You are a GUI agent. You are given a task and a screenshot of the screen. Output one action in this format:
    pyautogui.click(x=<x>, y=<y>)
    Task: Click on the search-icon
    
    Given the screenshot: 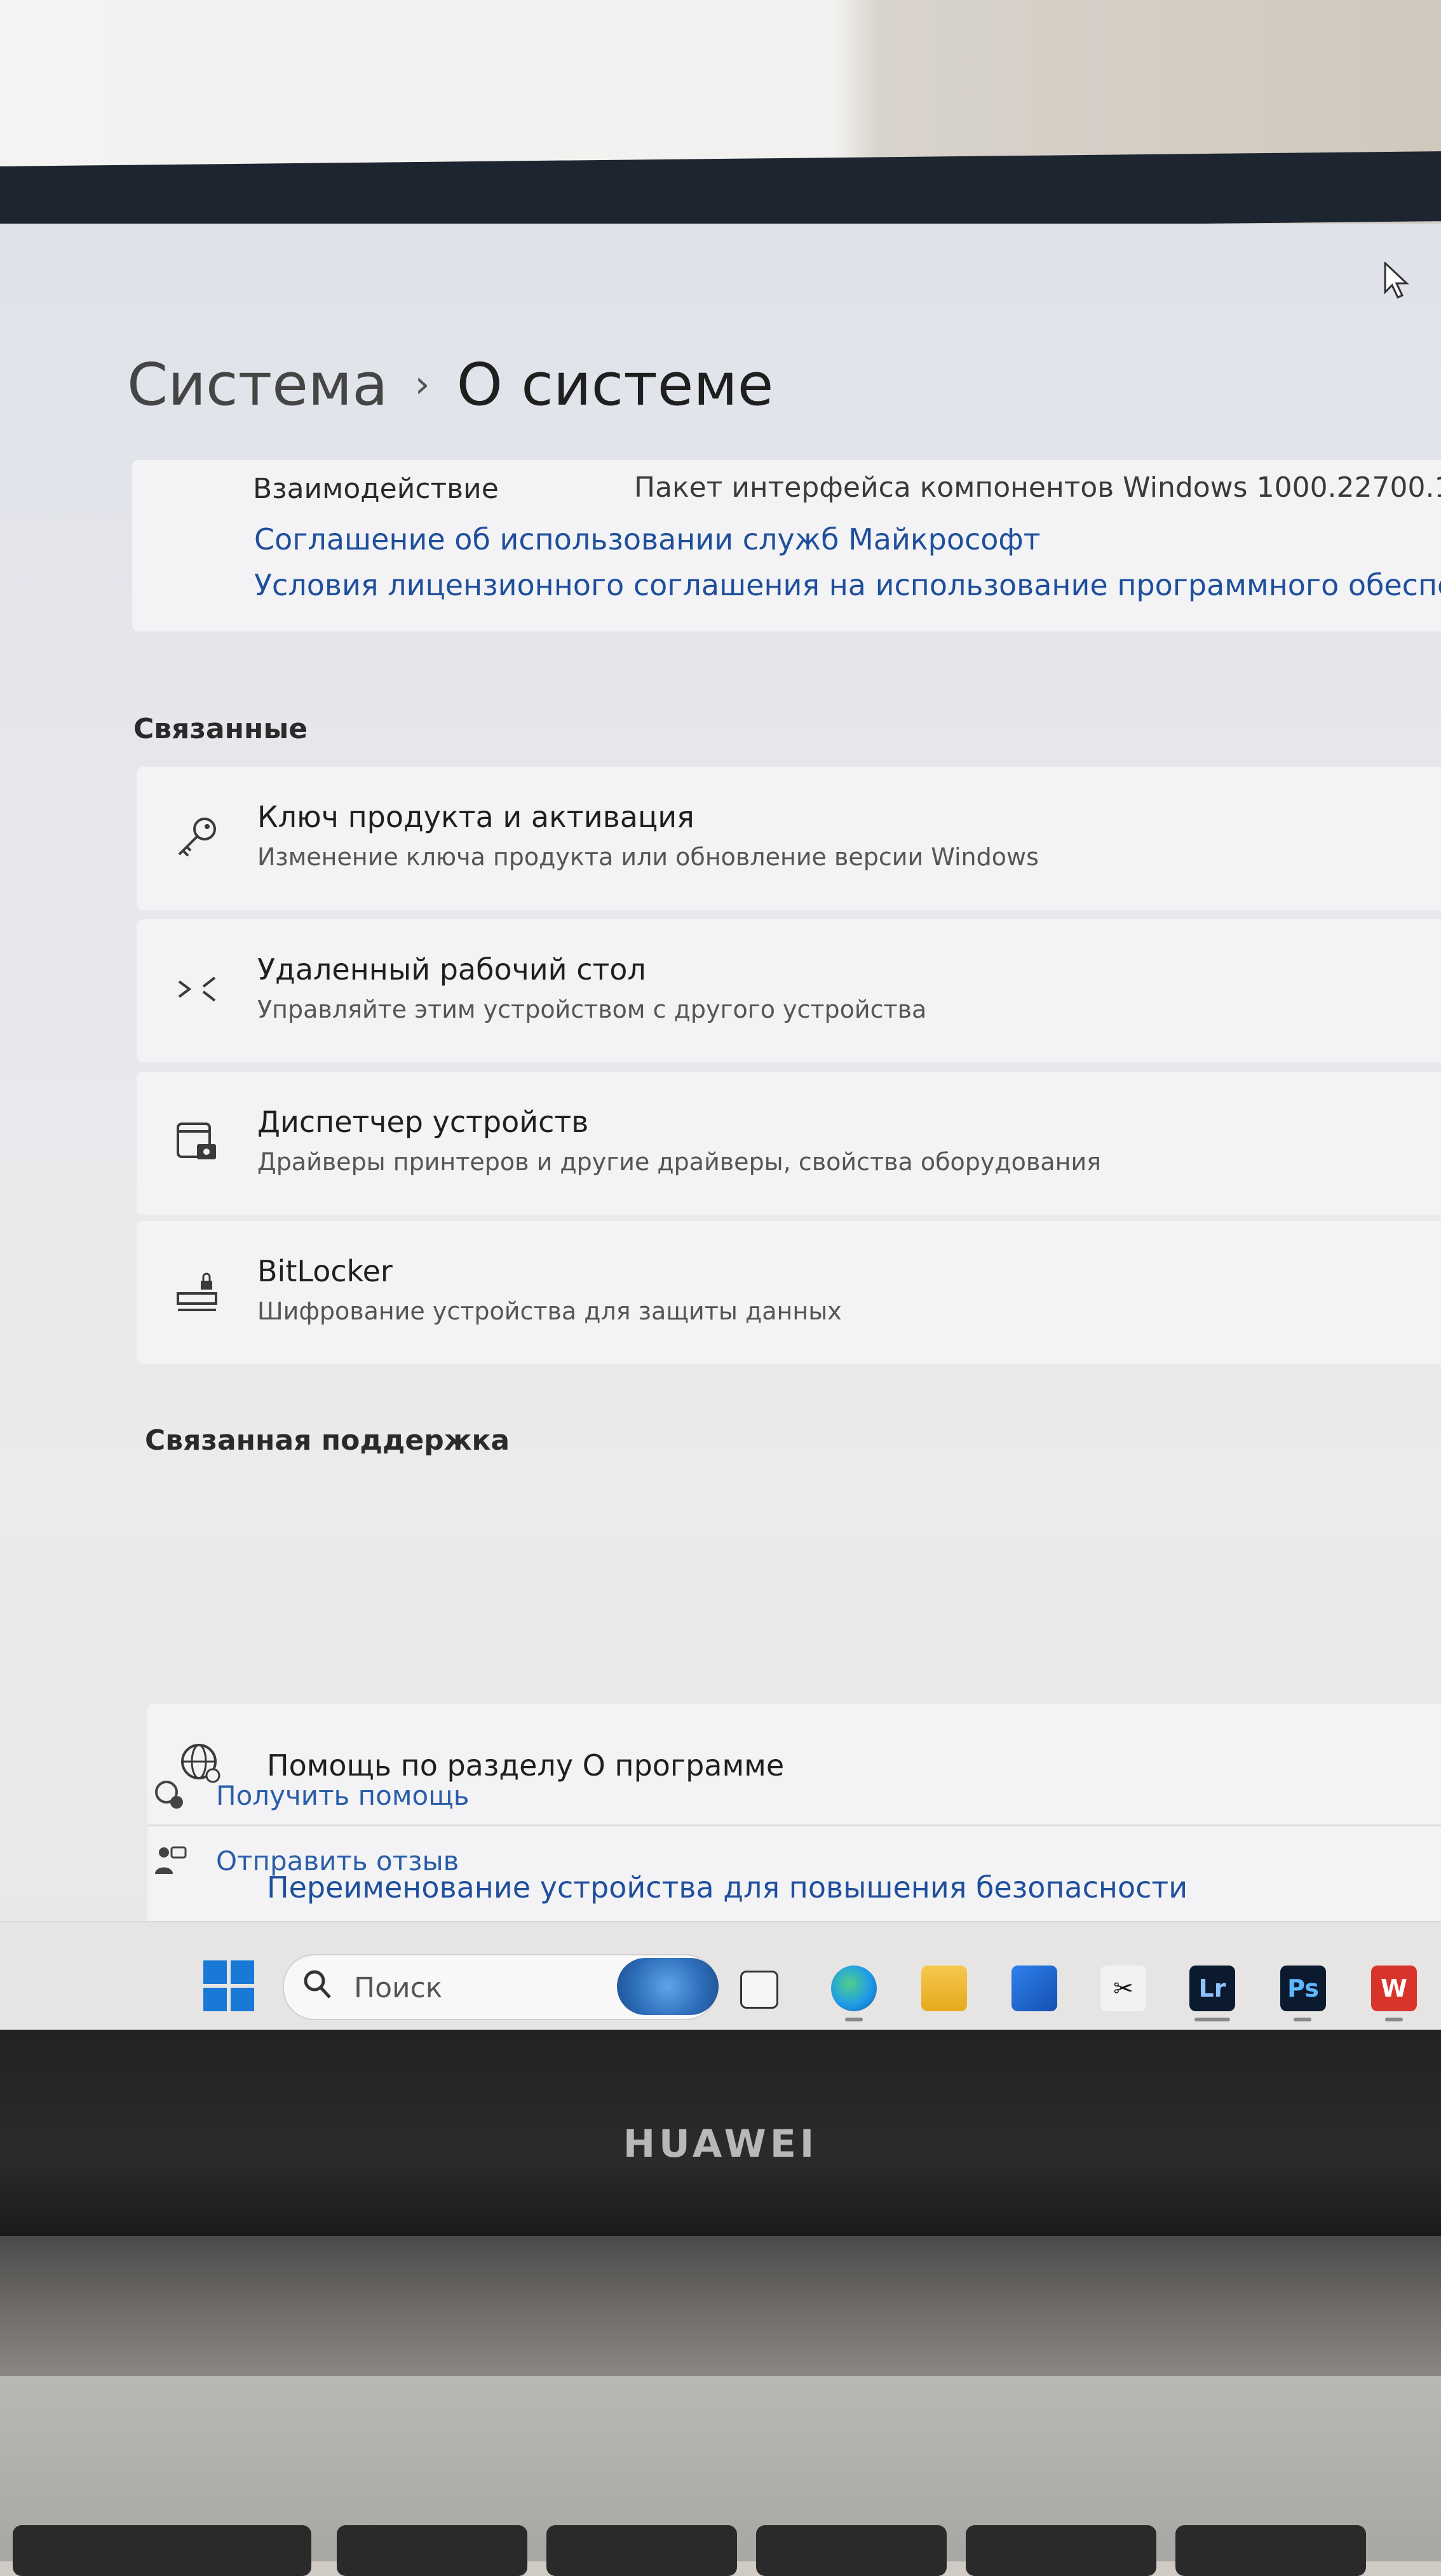 What is the action you would take?
    pyautogui.click(x=318, y=1988)
    